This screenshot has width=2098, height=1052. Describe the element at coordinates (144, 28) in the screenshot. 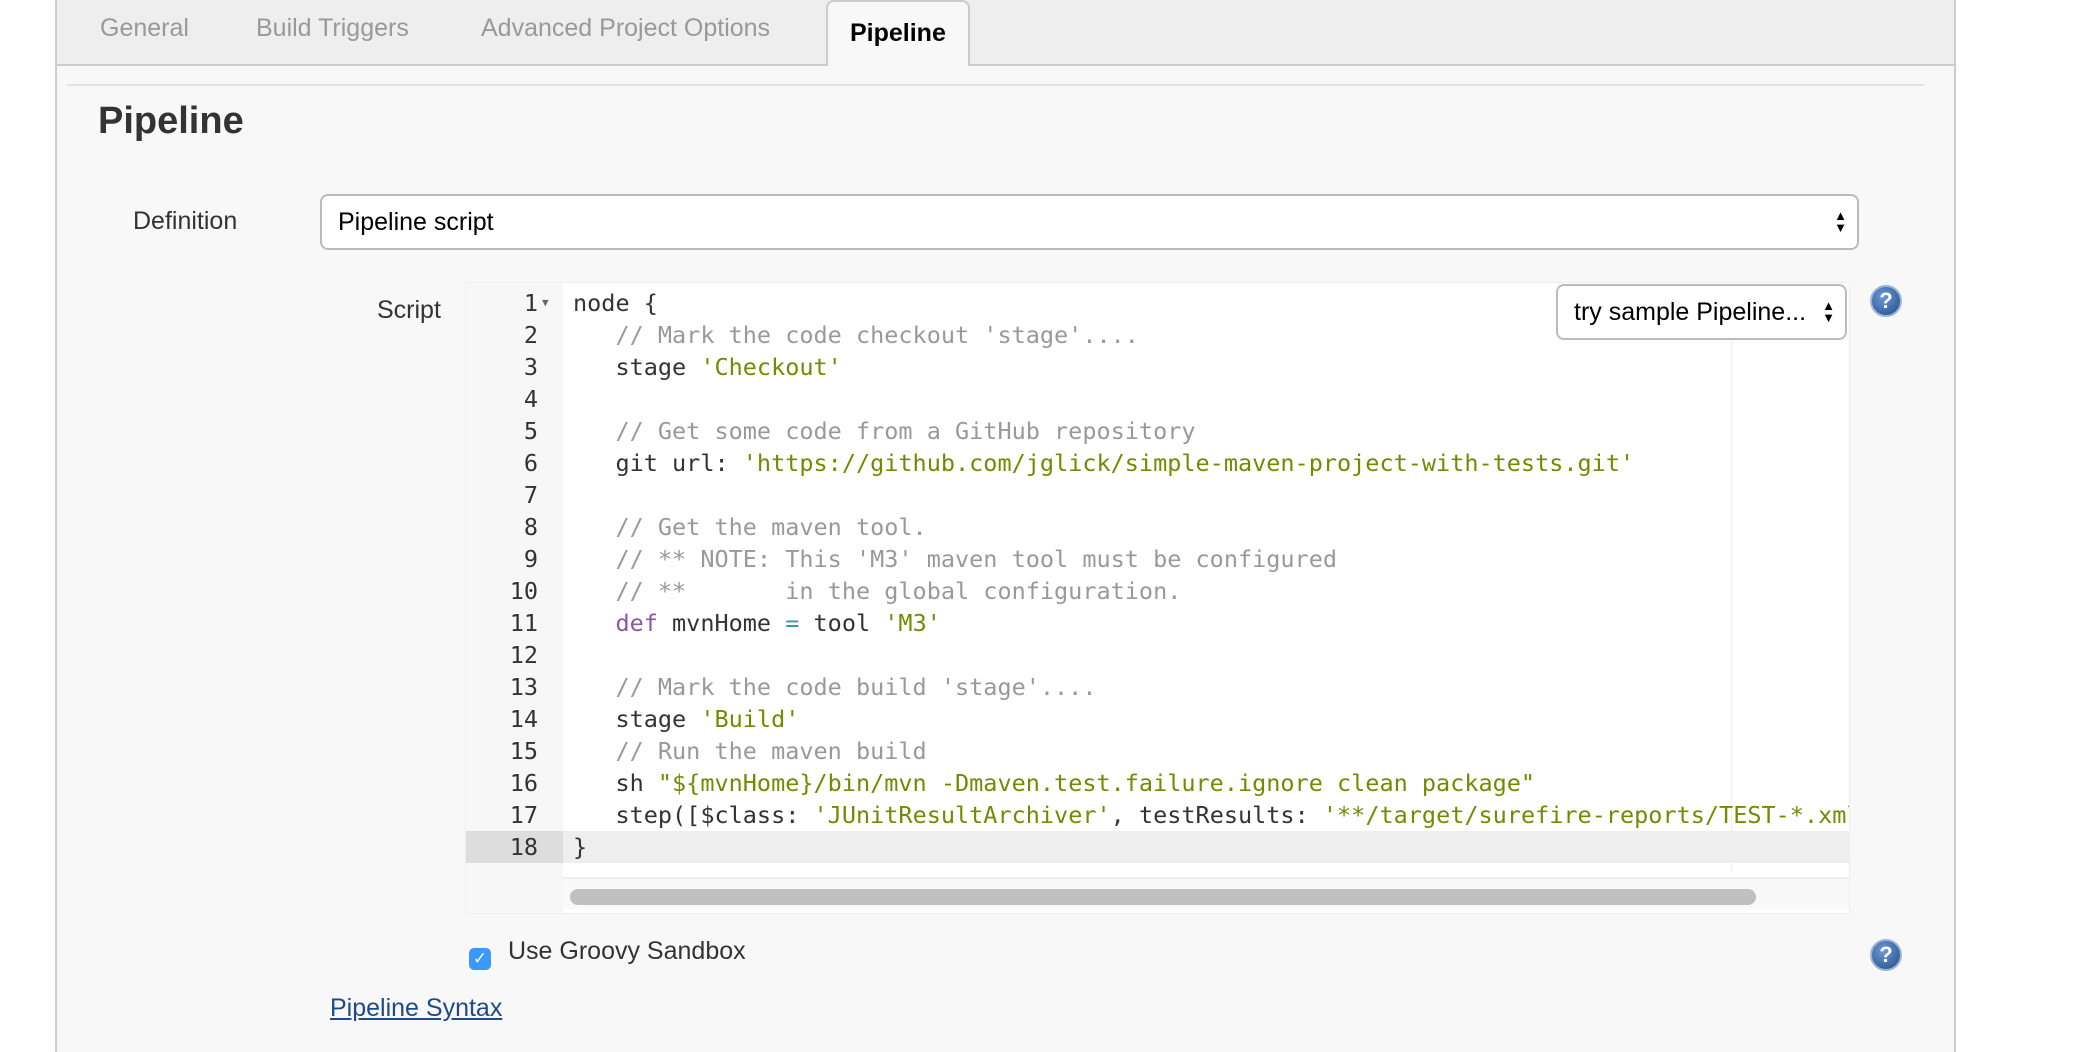

I see `tab-general: General` at that location.